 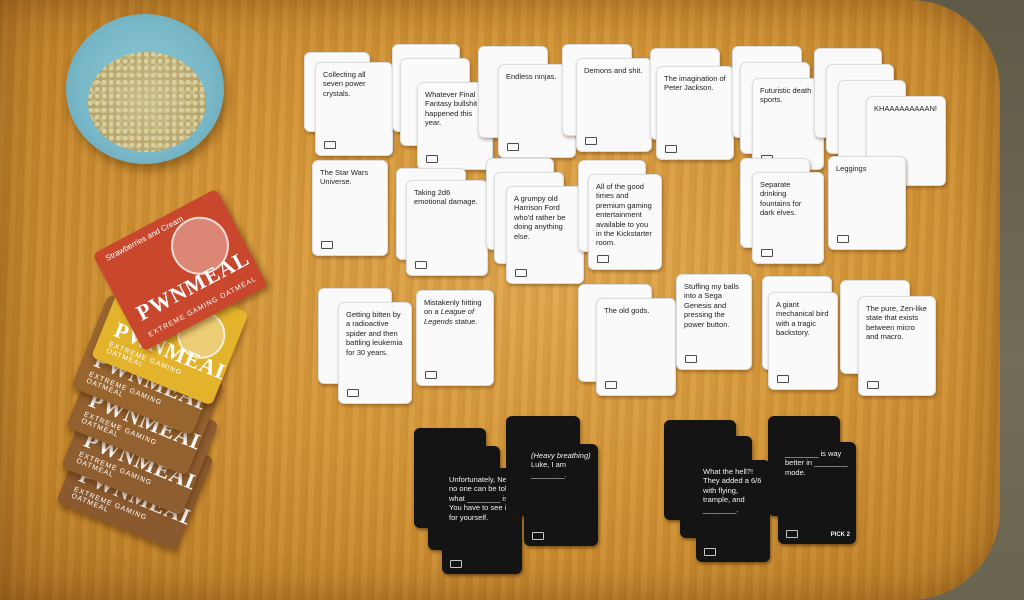 I want to click on white-card: The imagination of Peter Jackson., so click(x=695, y=113).